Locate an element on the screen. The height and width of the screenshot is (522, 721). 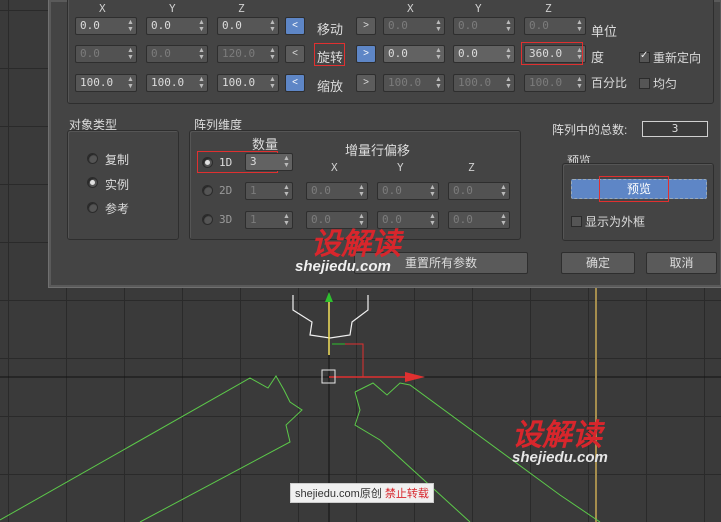
total-in-array-value-box: 3 is located at coordinates (675, 129).